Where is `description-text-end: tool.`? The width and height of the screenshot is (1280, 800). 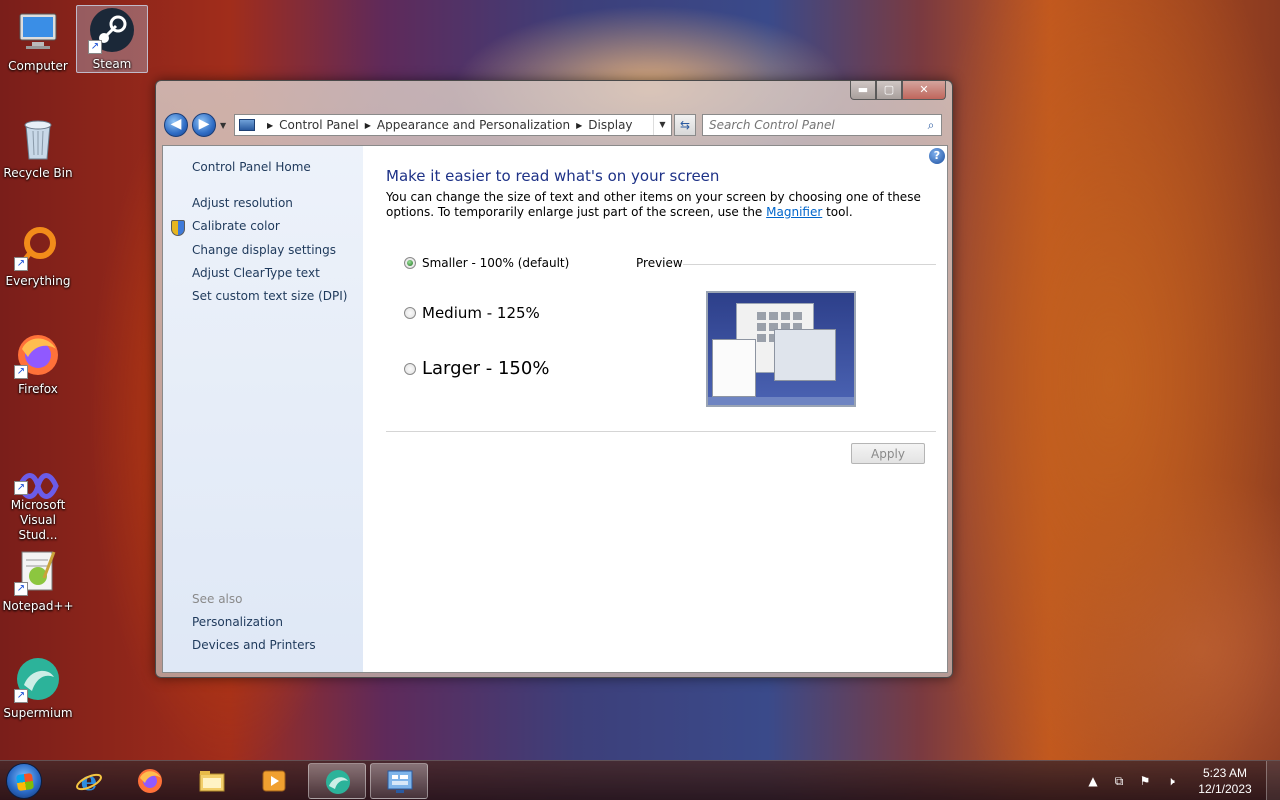
description-text-end: tool. is located at coordinates (837, 212).